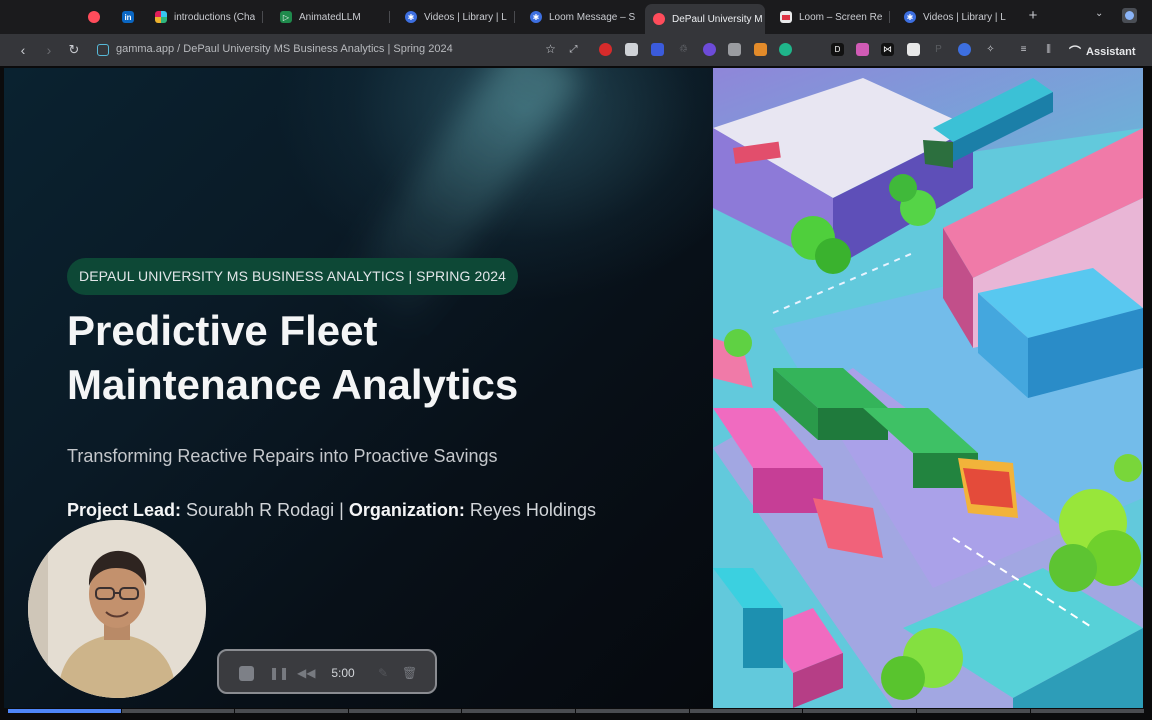 The image size is (1152, 720). I want to click on share-link-icon: ⤢, so click(573, 49).